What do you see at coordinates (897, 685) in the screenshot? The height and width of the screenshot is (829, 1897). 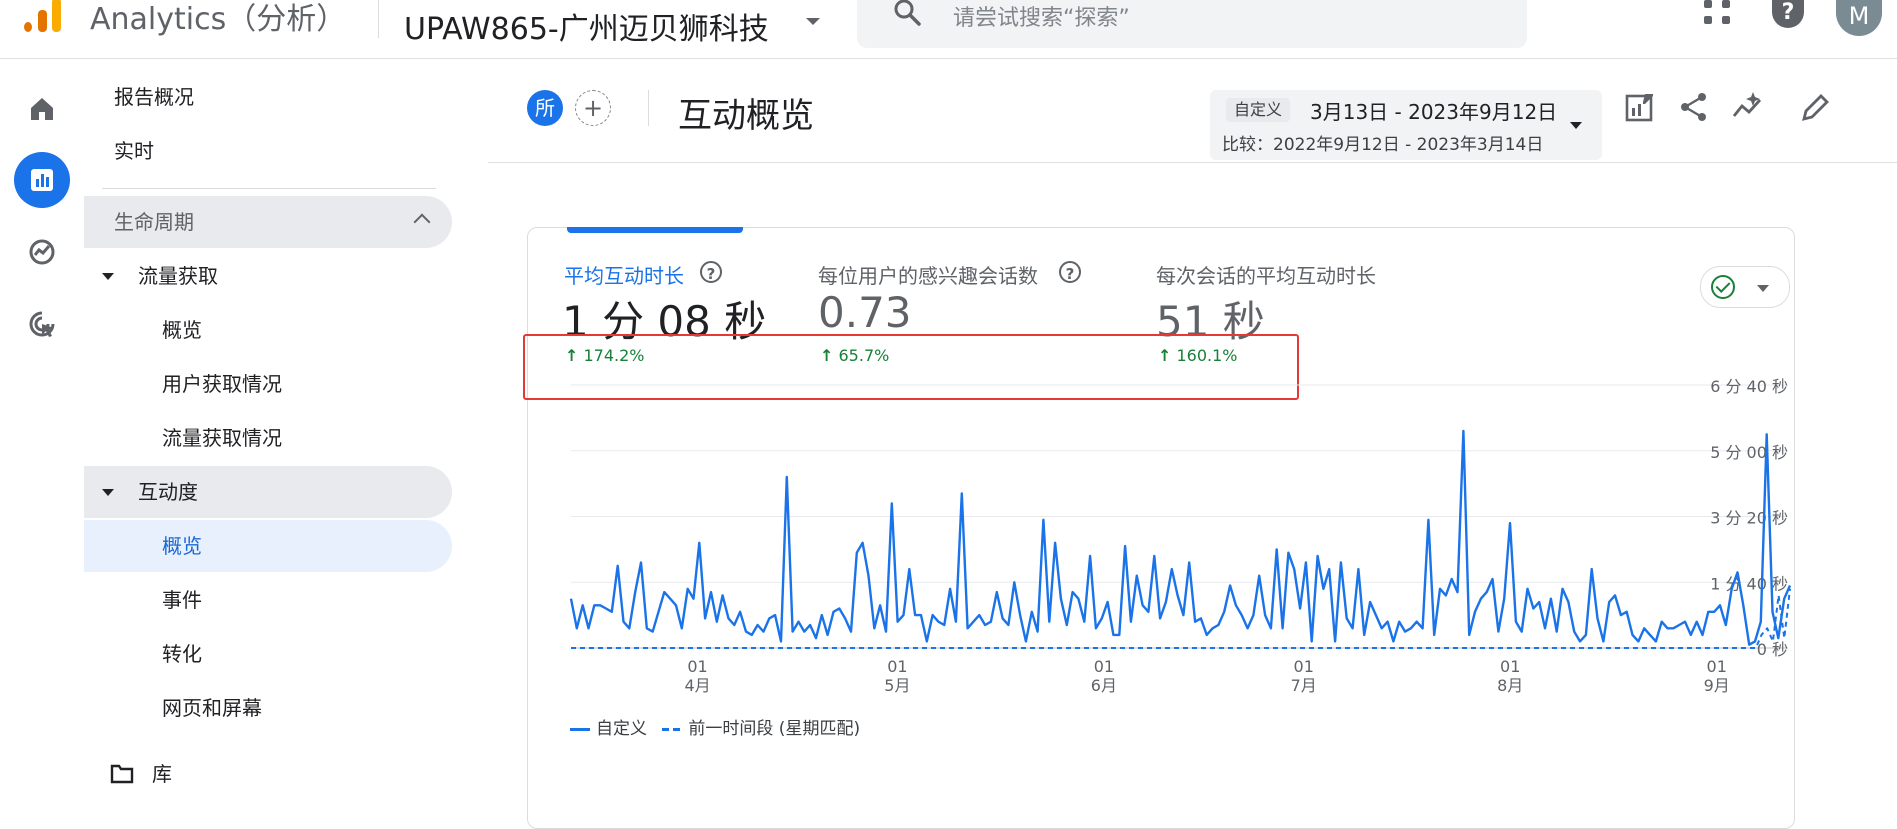 I see `x-tick-month: 5月` at bounding box center [897, 685].